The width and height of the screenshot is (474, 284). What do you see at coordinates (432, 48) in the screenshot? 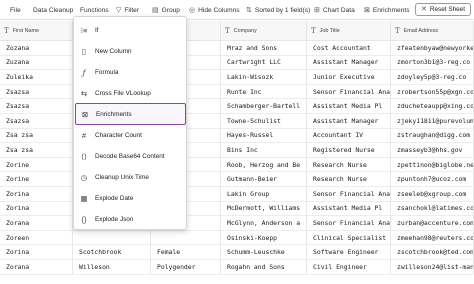
I see `cell-email: zfeatenbyaw@newyorker` at bounding box center [432, 48].